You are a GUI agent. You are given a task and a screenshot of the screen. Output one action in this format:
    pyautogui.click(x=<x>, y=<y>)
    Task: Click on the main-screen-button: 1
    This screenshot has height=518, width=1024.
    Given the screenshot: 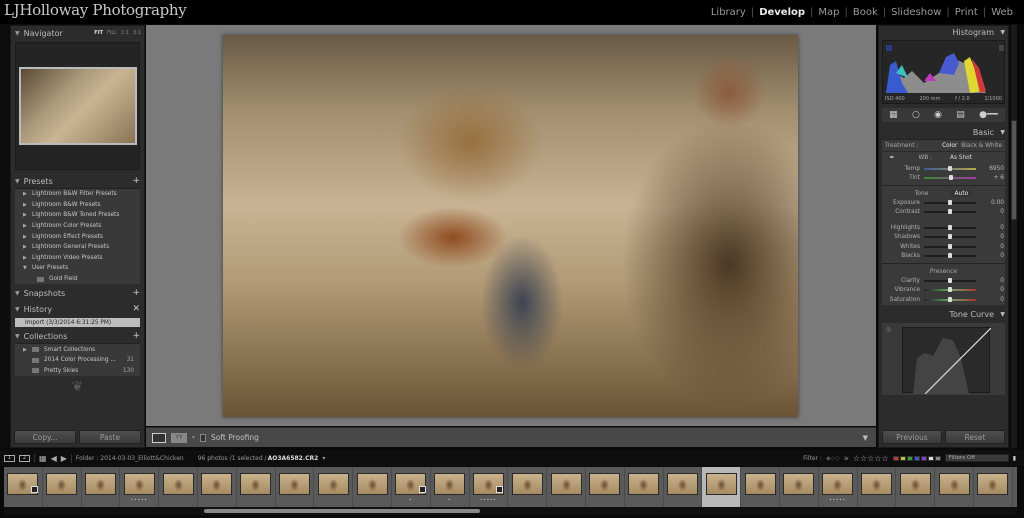 What is the action you would take?
    pyautogui.click(x=9, y=458)
    